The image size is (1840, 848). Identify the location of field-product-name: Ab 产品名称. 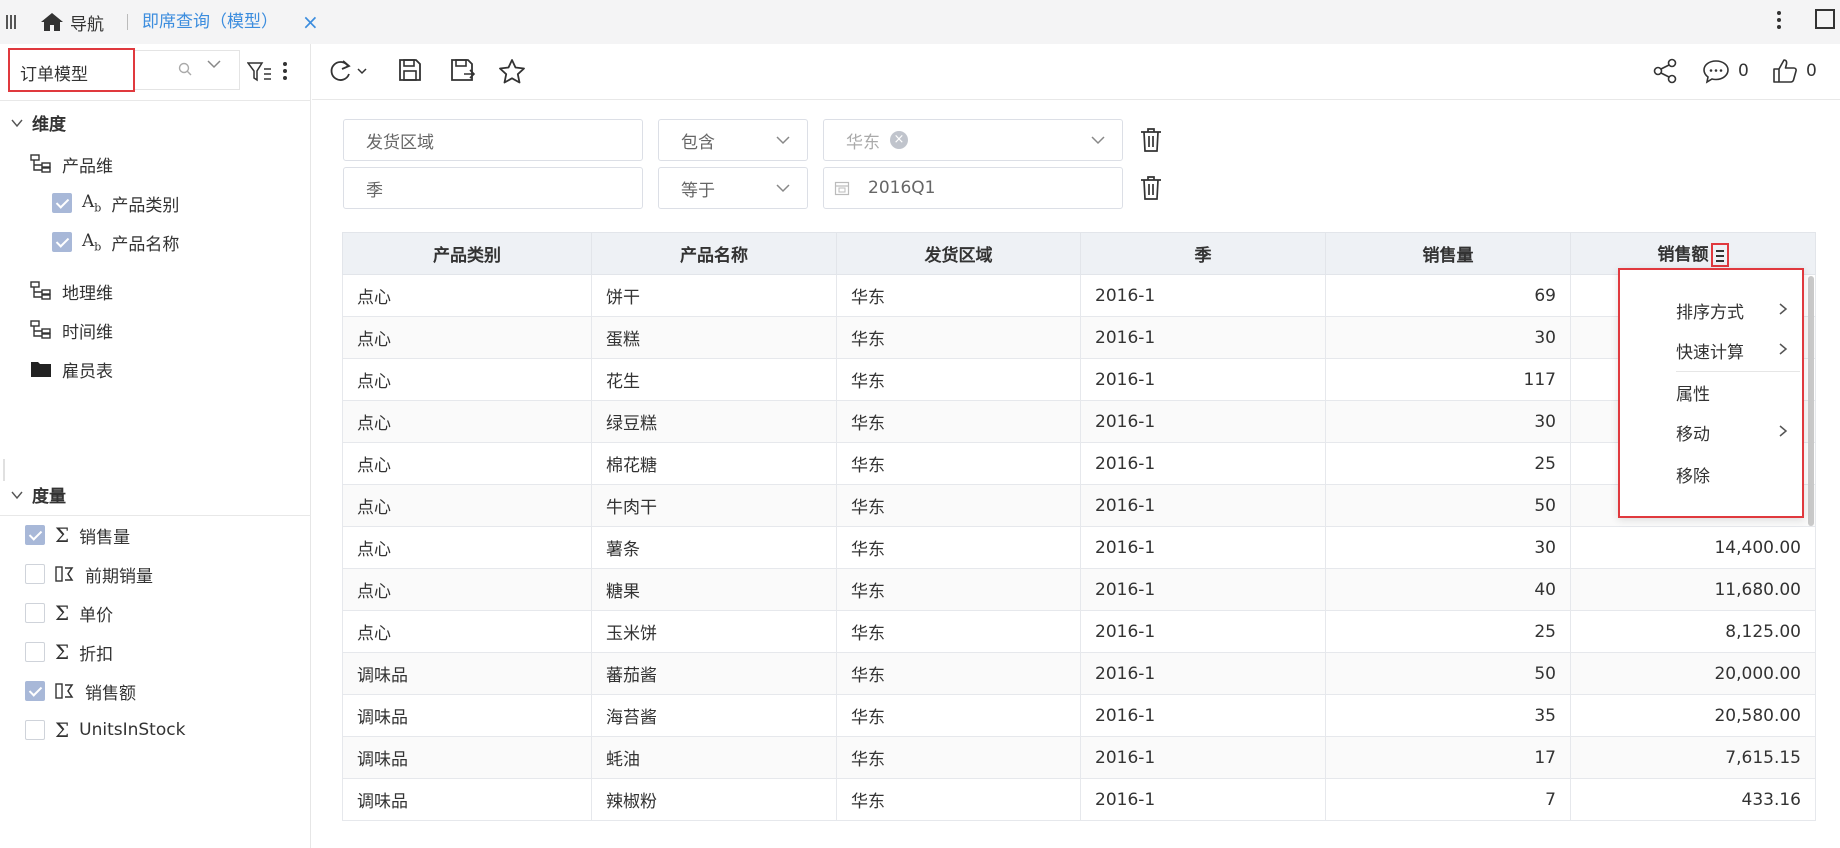
(115, 242).